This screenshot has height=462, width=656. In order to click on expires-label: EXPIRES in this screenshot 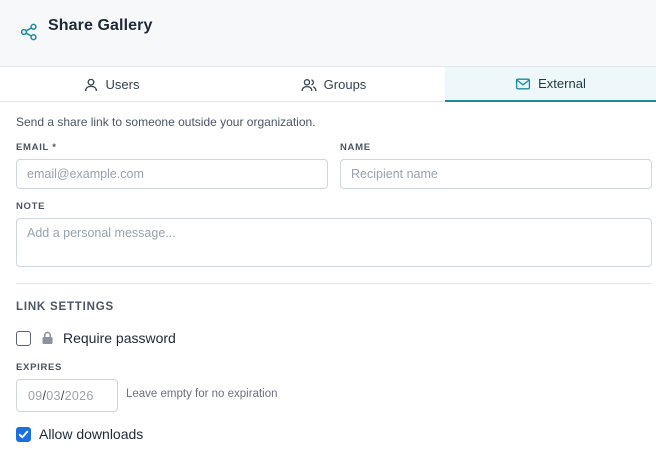, I will do `click(39, 367)`.